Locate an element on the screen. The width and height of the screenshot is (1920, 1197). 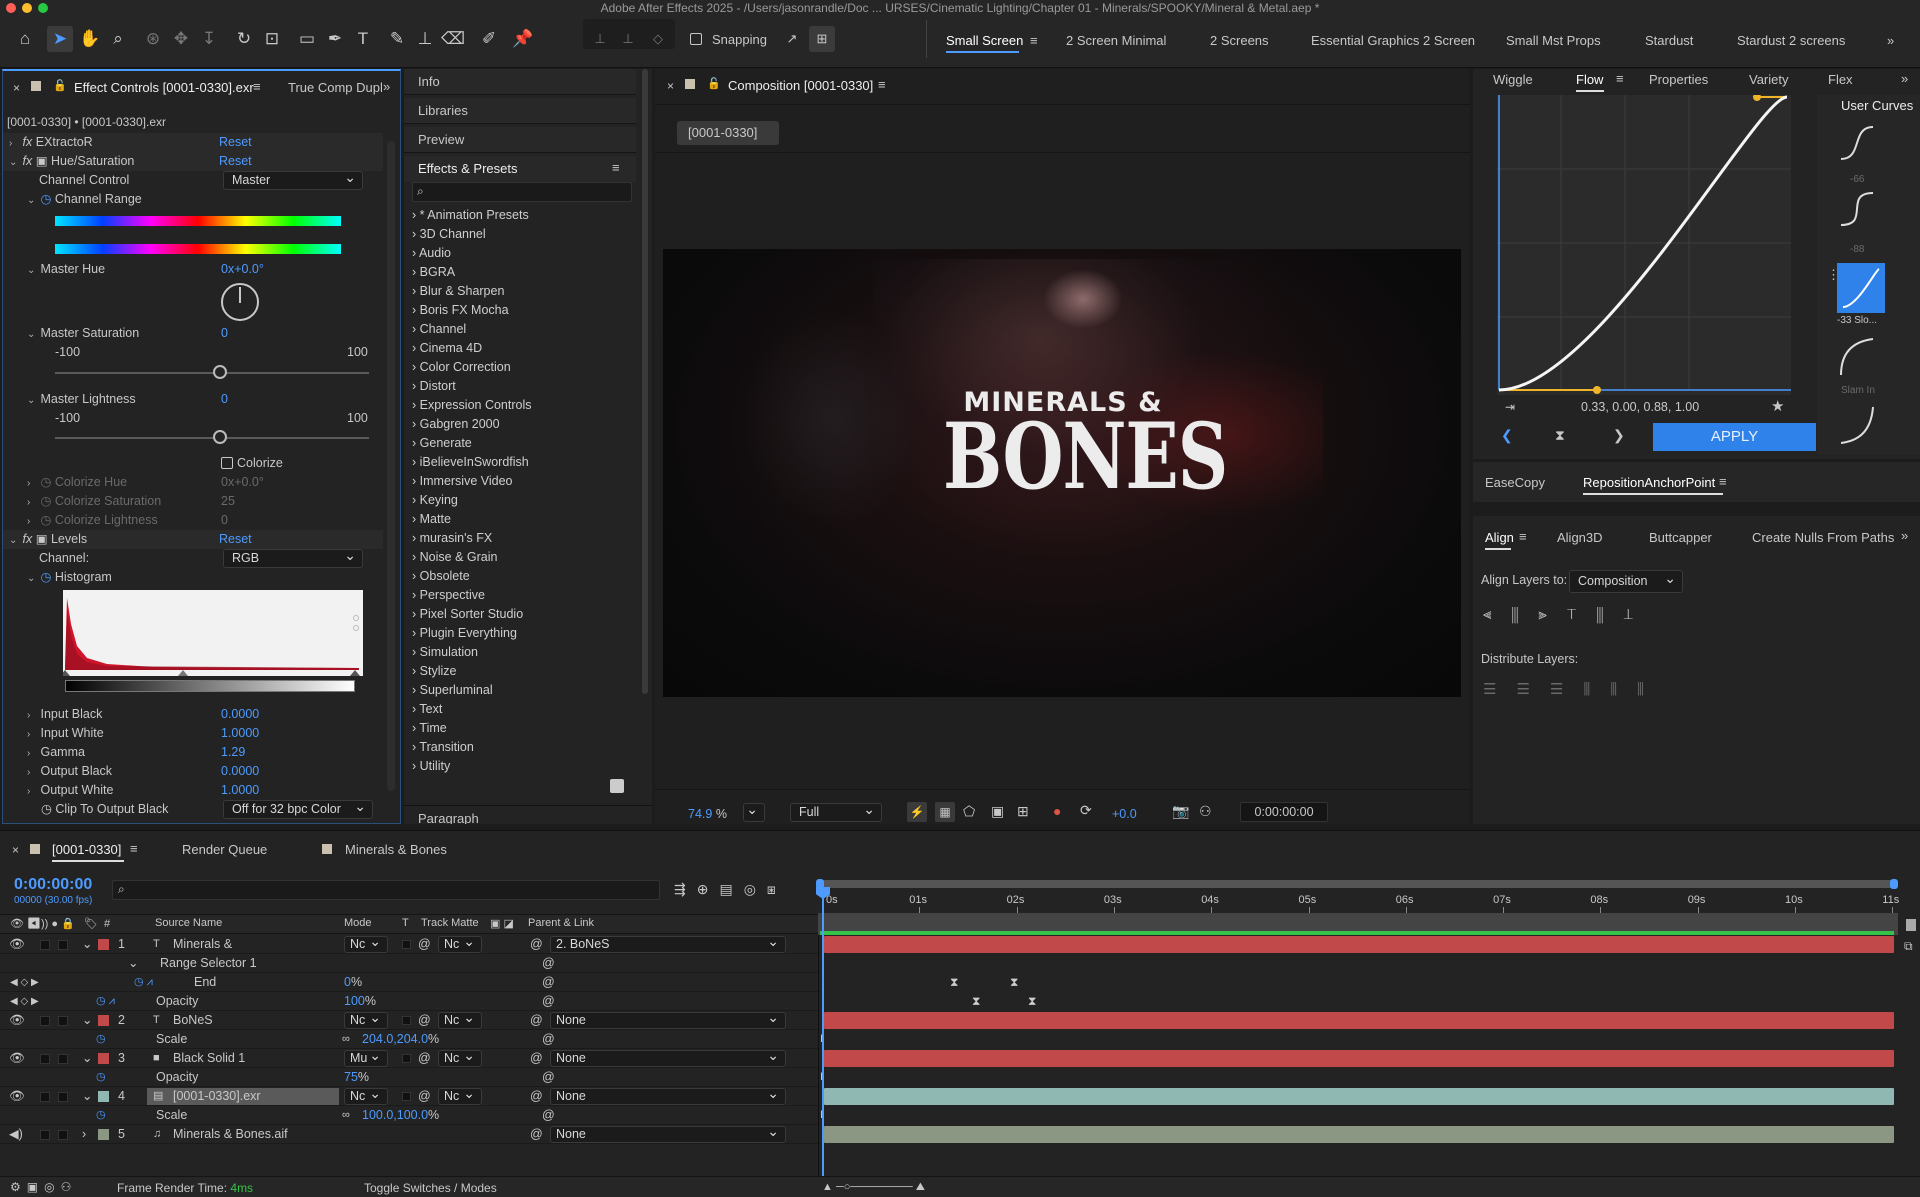
effects-category-item: › Perspective is located at coordinates (448, 595).